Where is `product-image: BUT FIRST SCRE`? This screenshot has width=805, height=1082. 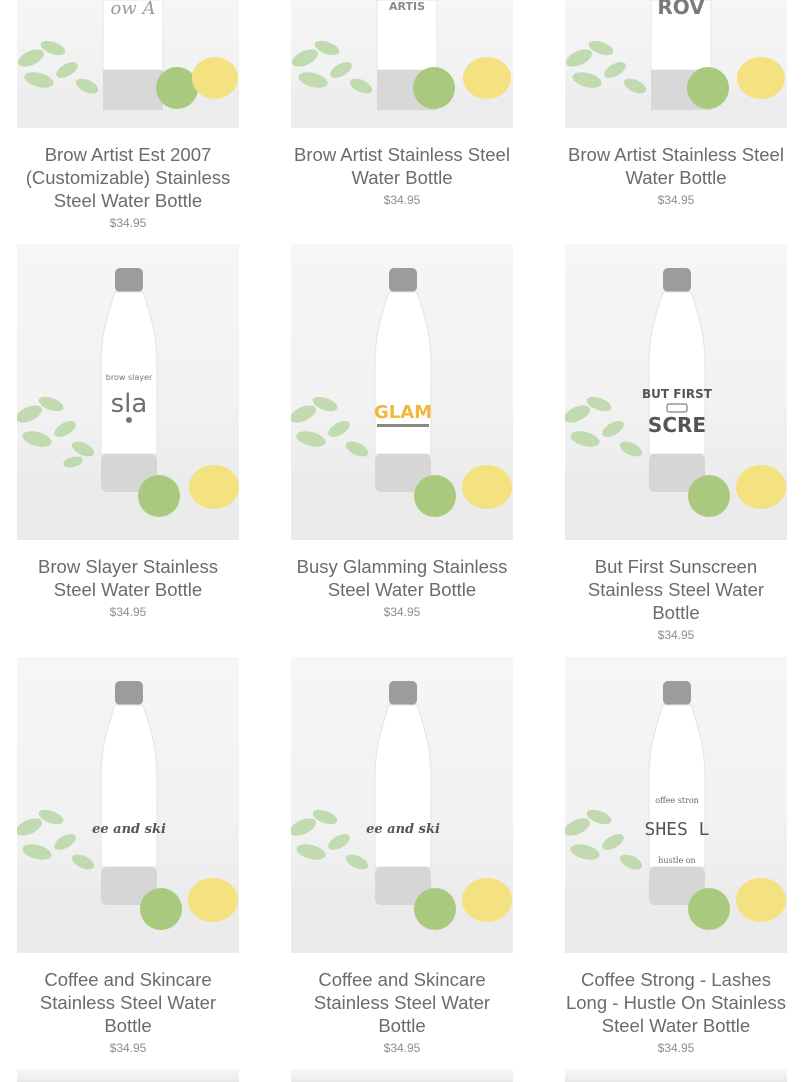 product-image: BUT FIRST SCRE is located at coordinates (676, 392).